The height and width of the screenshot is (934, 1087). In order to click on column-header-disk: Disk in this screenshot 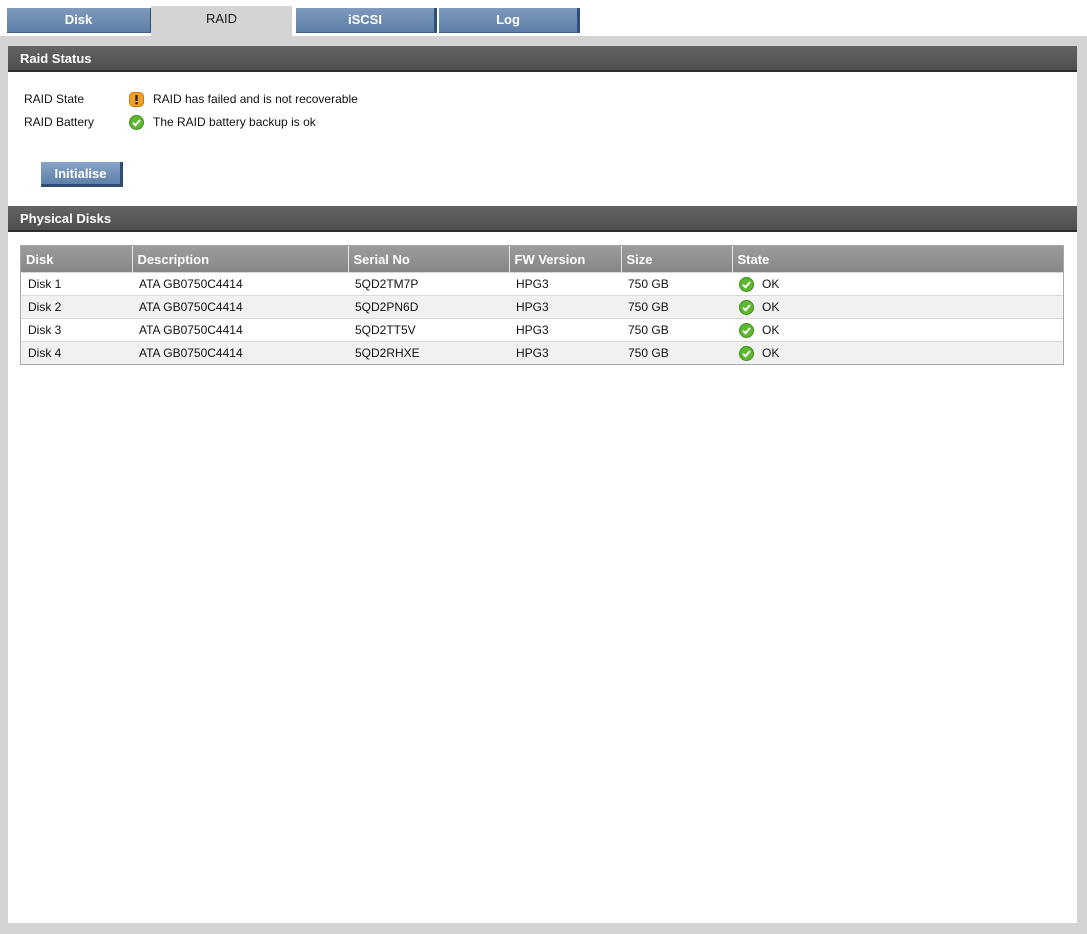, I will do `click(77, 259)`.